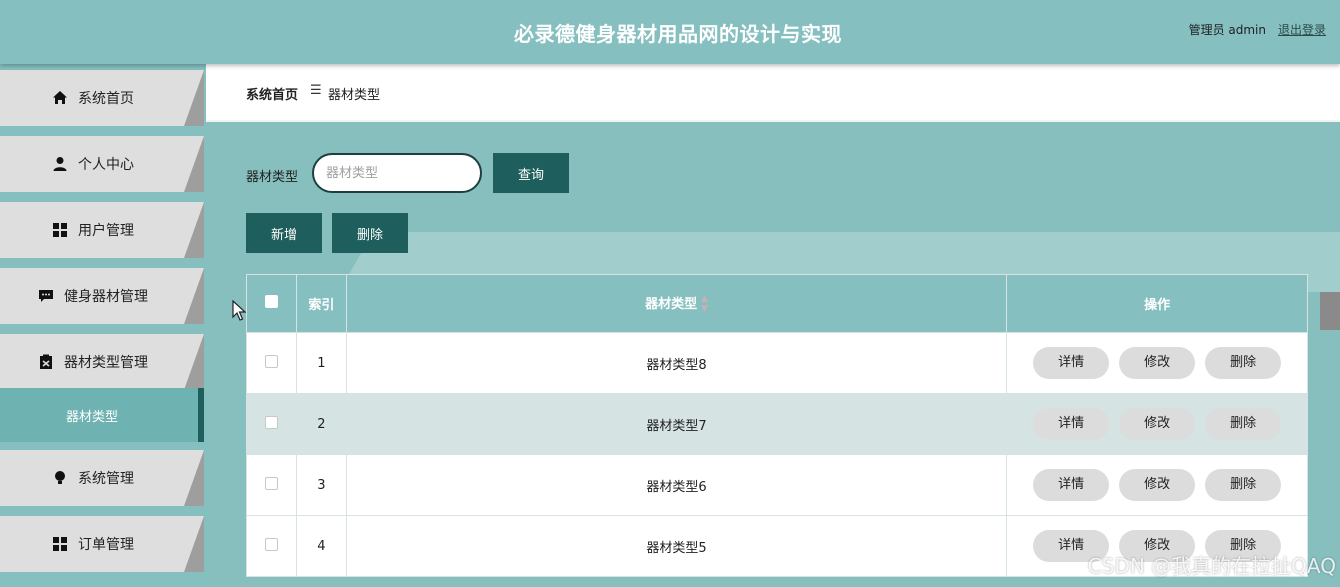 The height and width of the screenshot is (587, 1340). I want to click on chat-icon, so click(46, 296).